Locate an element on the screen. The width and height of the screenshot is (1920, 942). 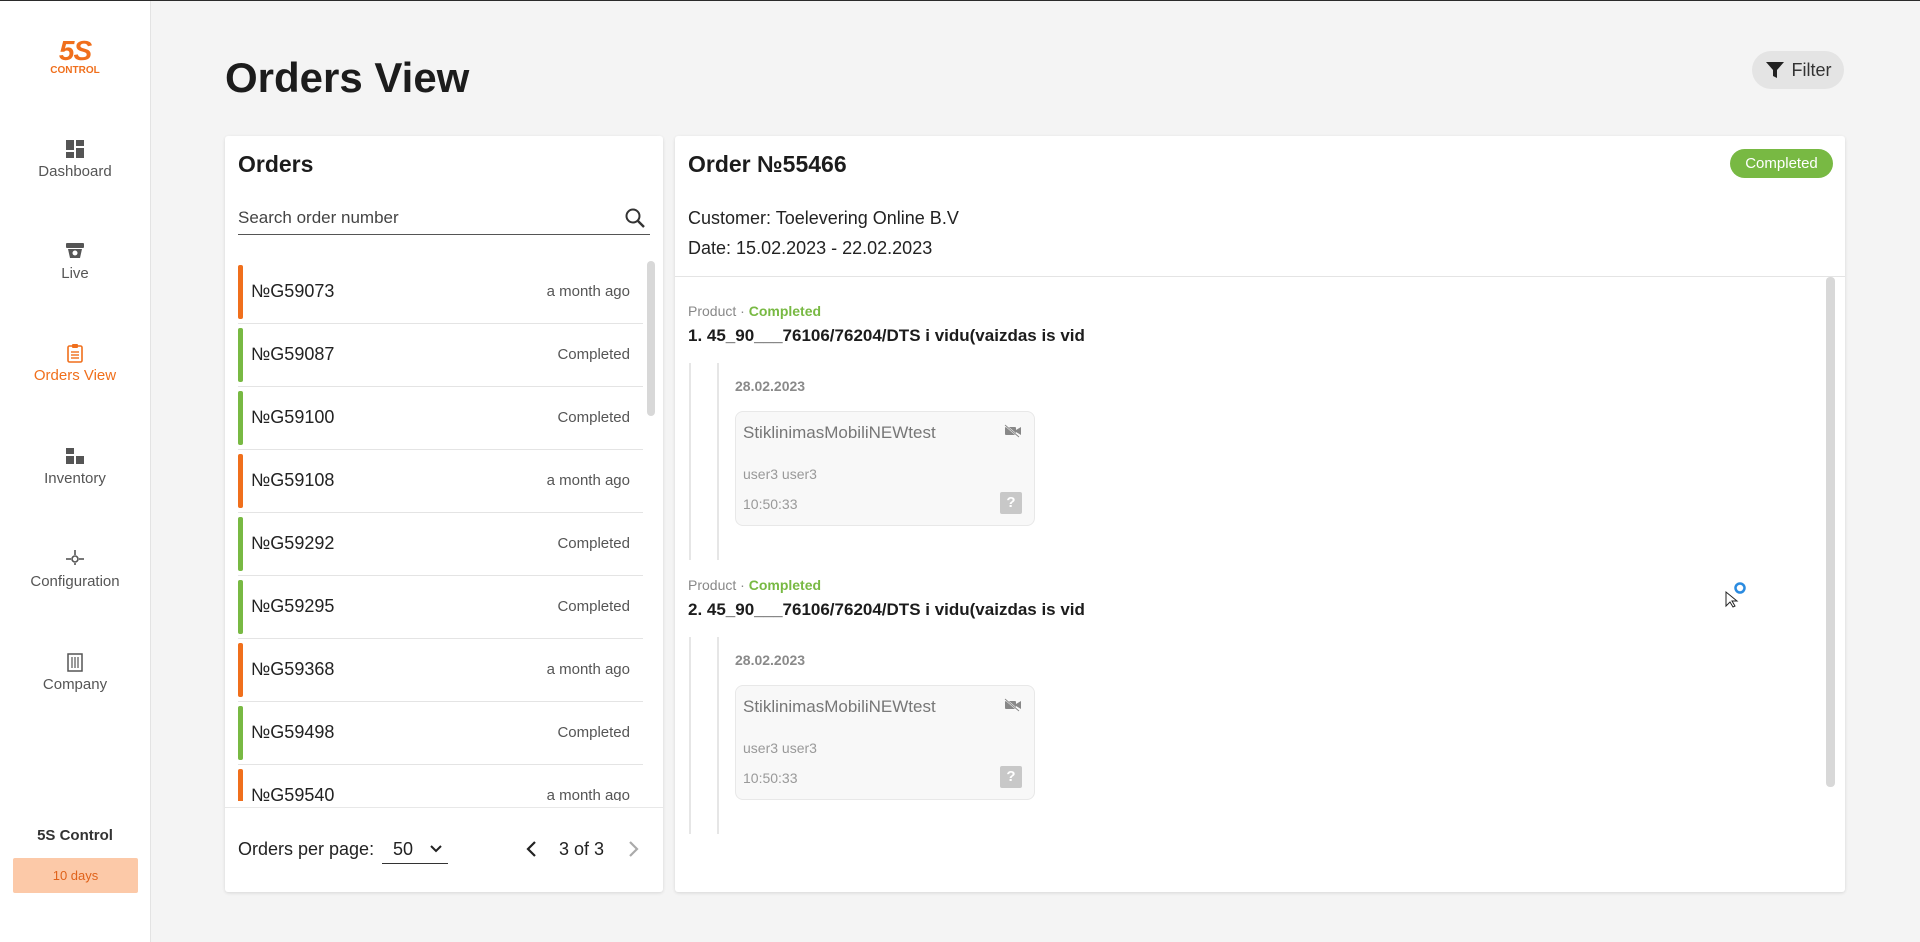
logo-sub-text: CONTROL is located at coordinates (75, 70).